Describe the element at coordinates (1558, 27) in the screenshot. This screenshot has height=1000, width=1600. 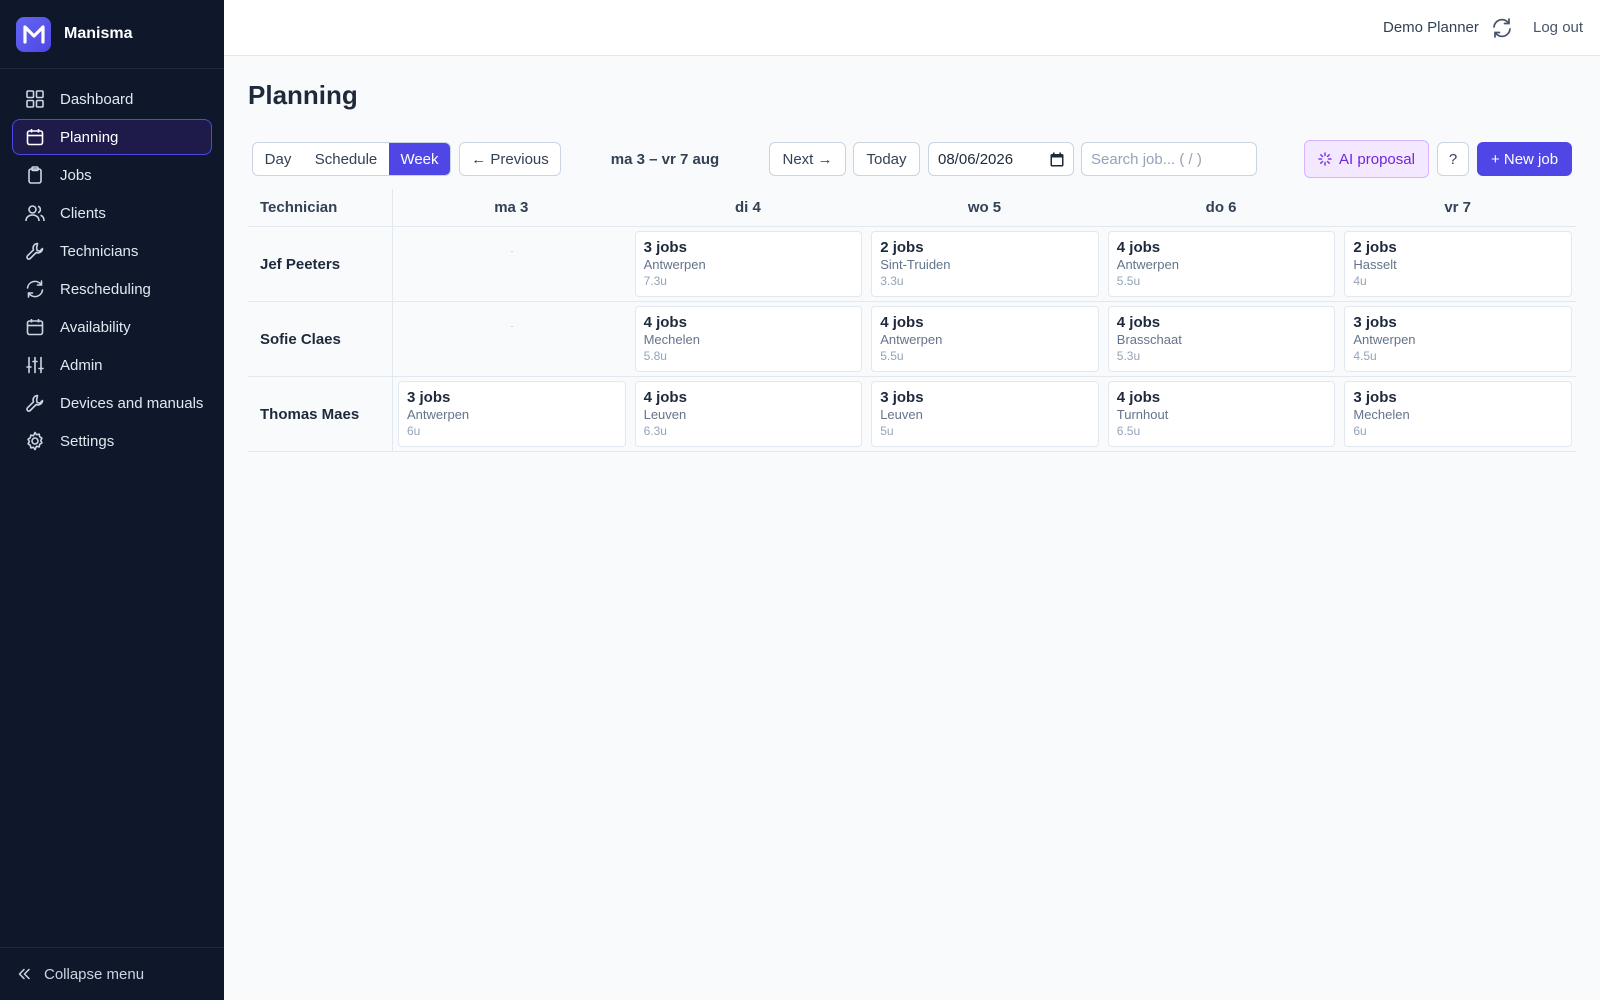
I see `logout-link: Log out` at that location.